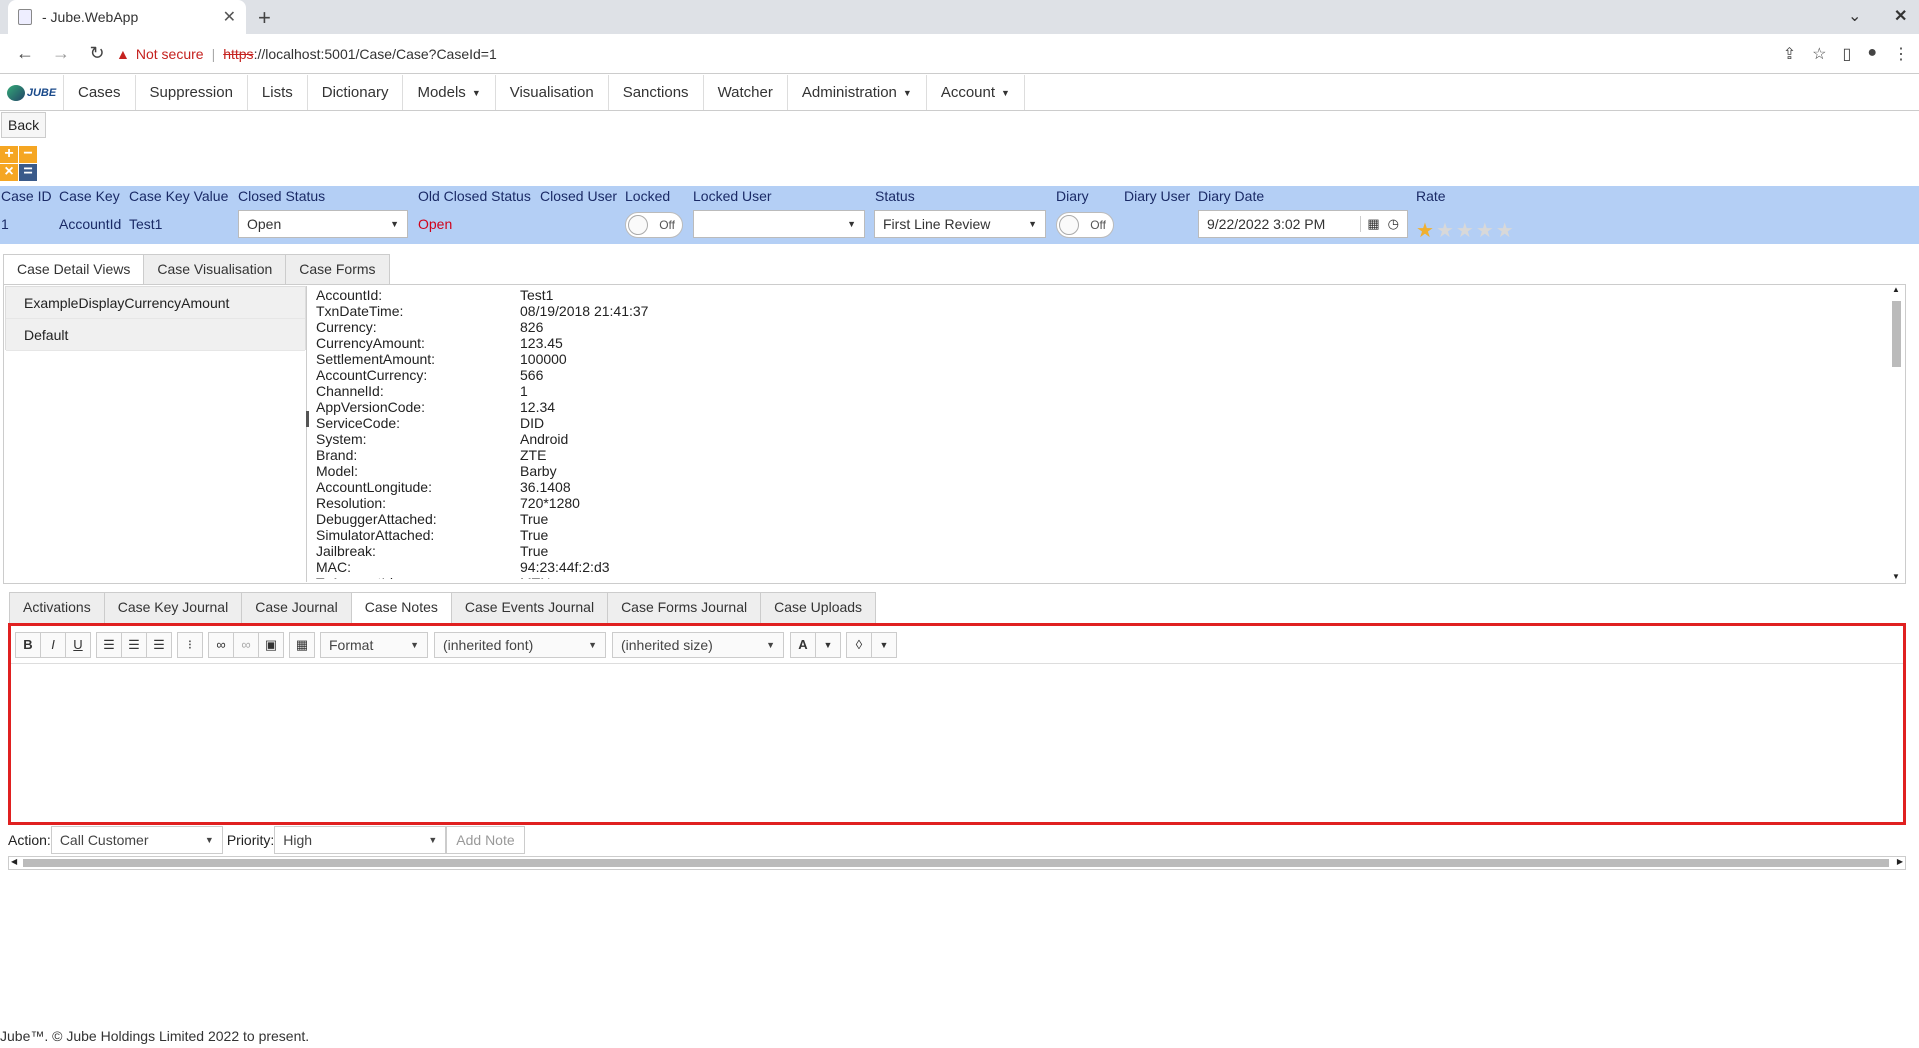 This screenshot has height=1048, width=1919. I want to click on link-icon: ∞, so click(221, 644).